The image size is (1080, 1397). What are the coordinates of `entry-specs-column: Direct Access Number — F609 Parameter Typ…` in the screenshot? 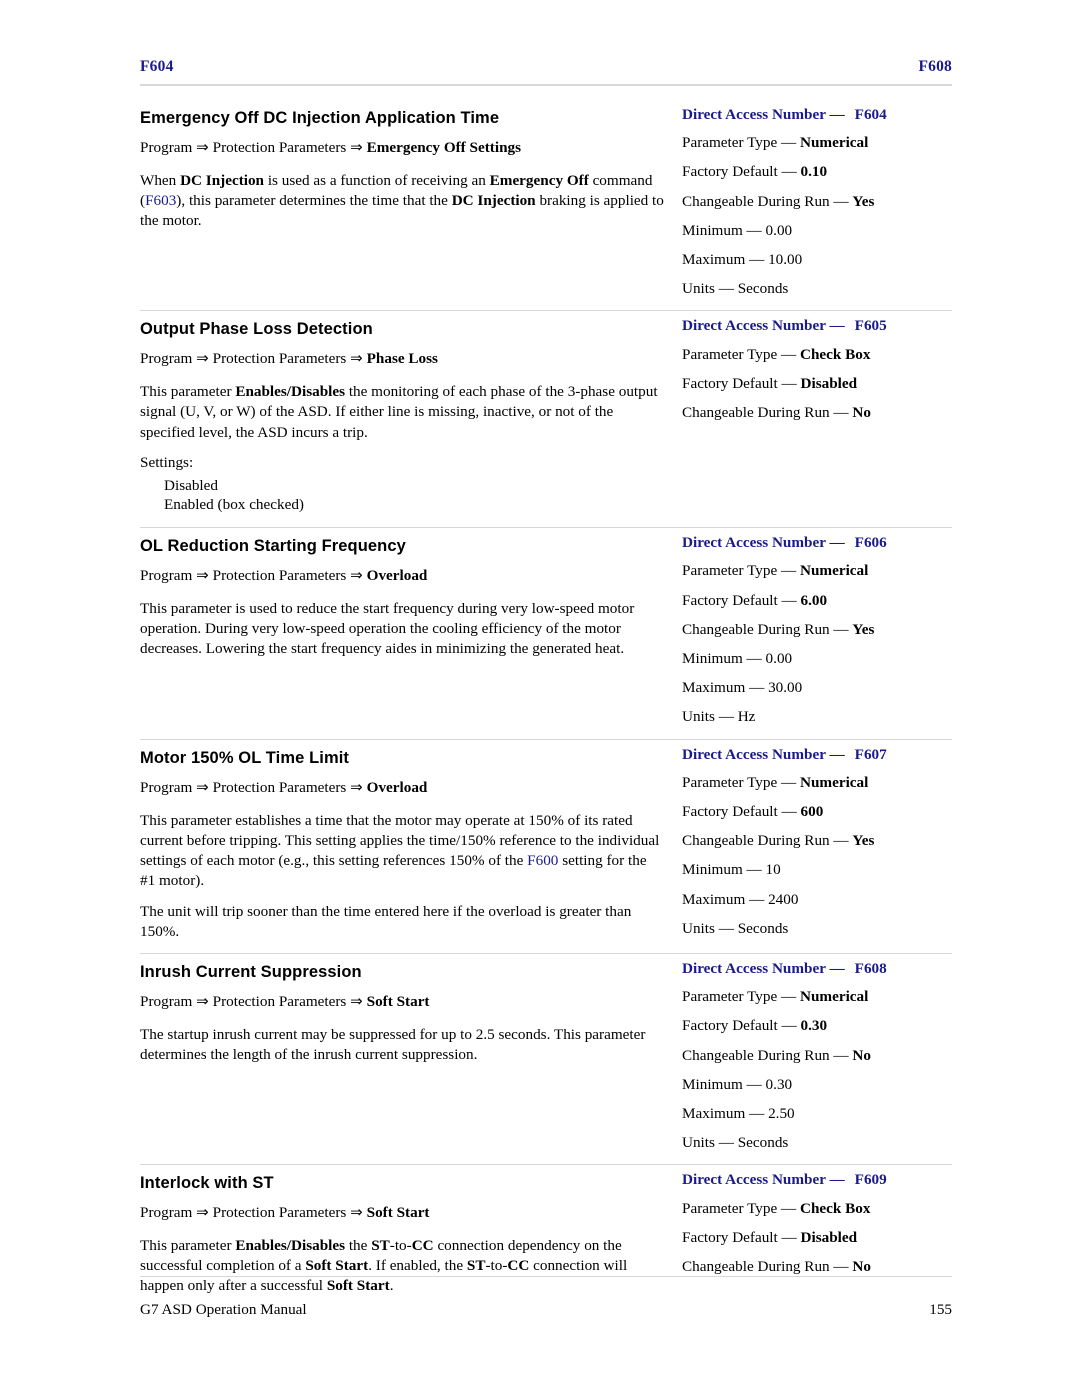 It's located at (812, 1239).